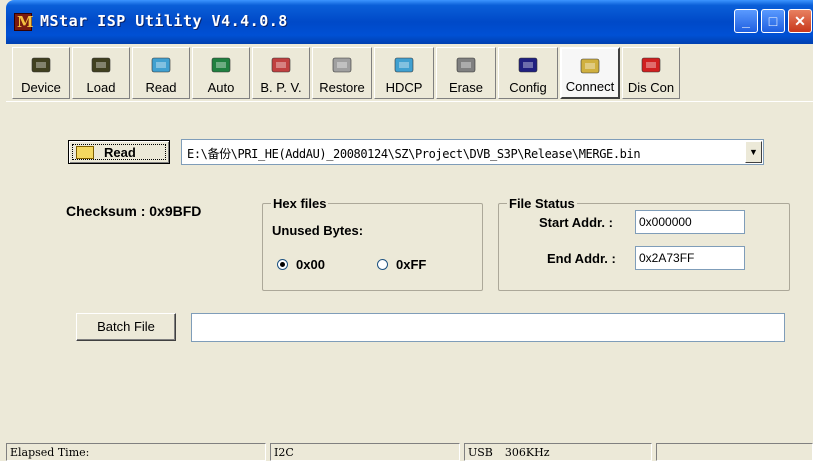 This screenshot has width=813, height=461. I want to click on radio-0x00: 0x00, so click(301, 264).